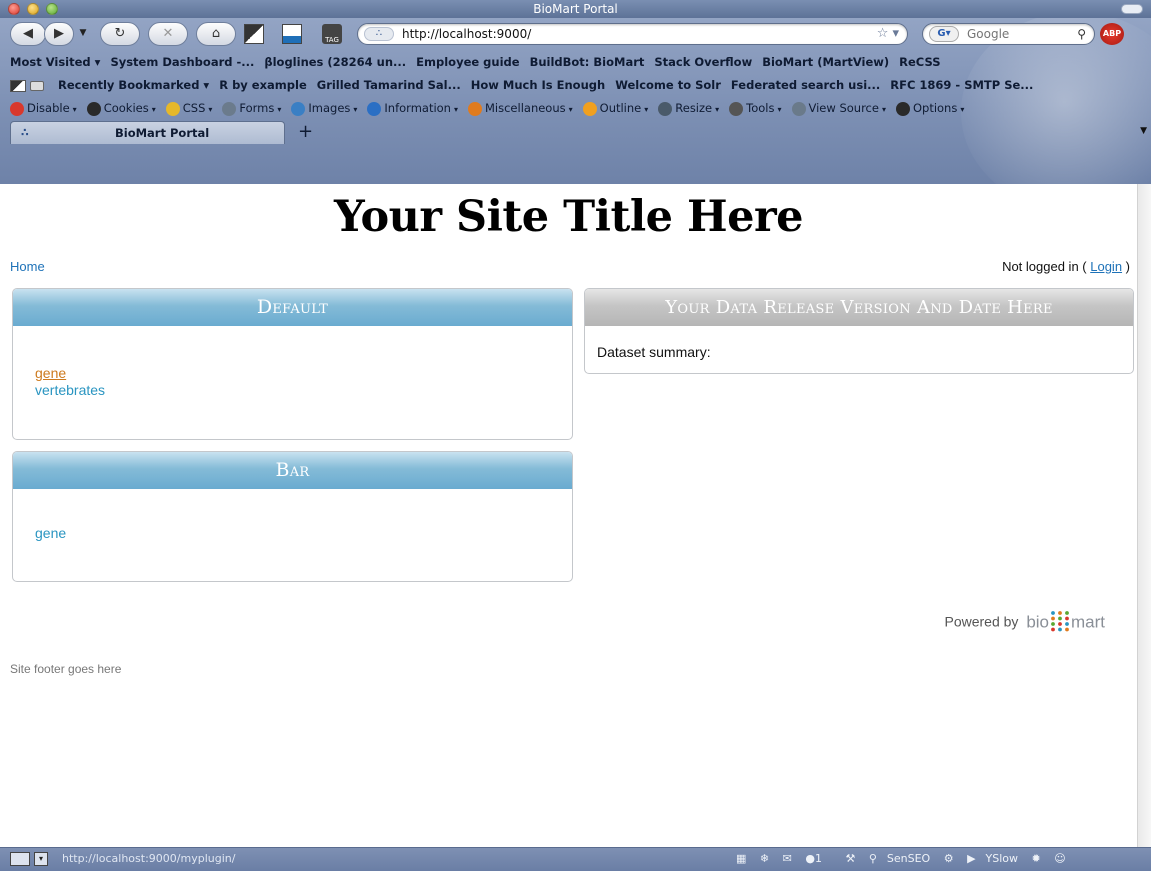 Image resolution: width=1151 pixels, height=871 pixels. Describe the element at coordinates (1112, 34) in the screenshot. I see `adblock-plus-icon: ABP` at that location.